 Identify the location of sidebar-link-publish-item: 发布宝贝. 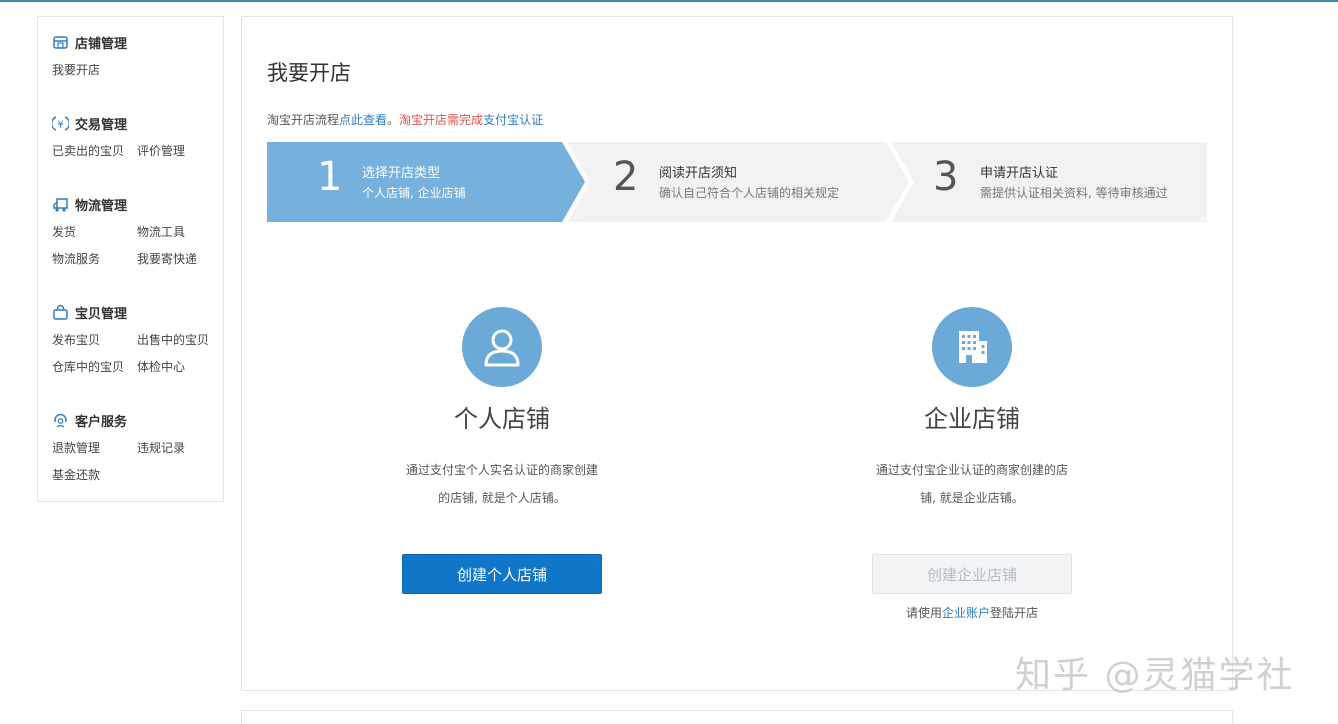
(94, 340).